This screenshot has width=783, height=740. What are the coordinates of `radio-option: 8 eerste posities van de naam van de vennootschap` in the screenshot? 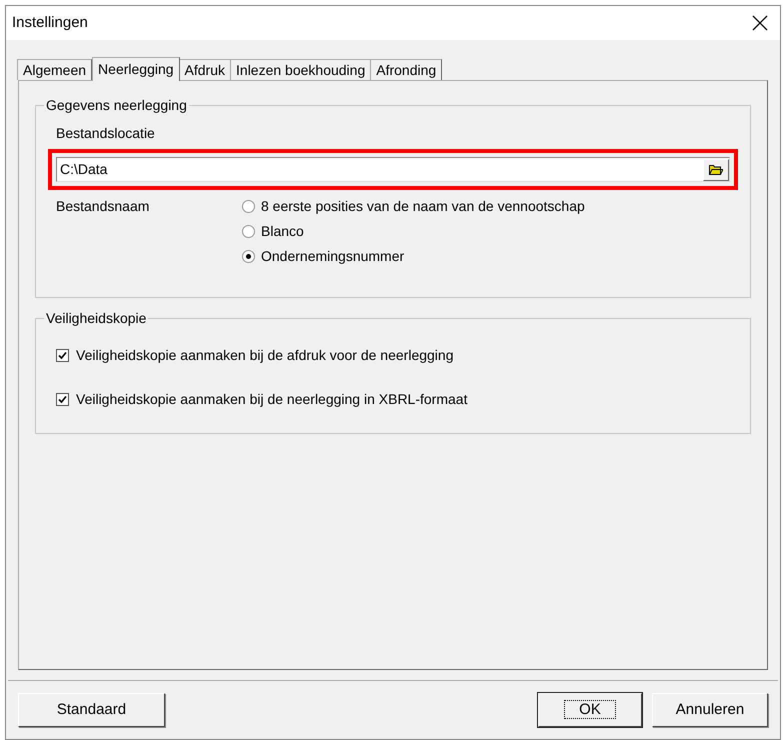 It's located at (413, 206).